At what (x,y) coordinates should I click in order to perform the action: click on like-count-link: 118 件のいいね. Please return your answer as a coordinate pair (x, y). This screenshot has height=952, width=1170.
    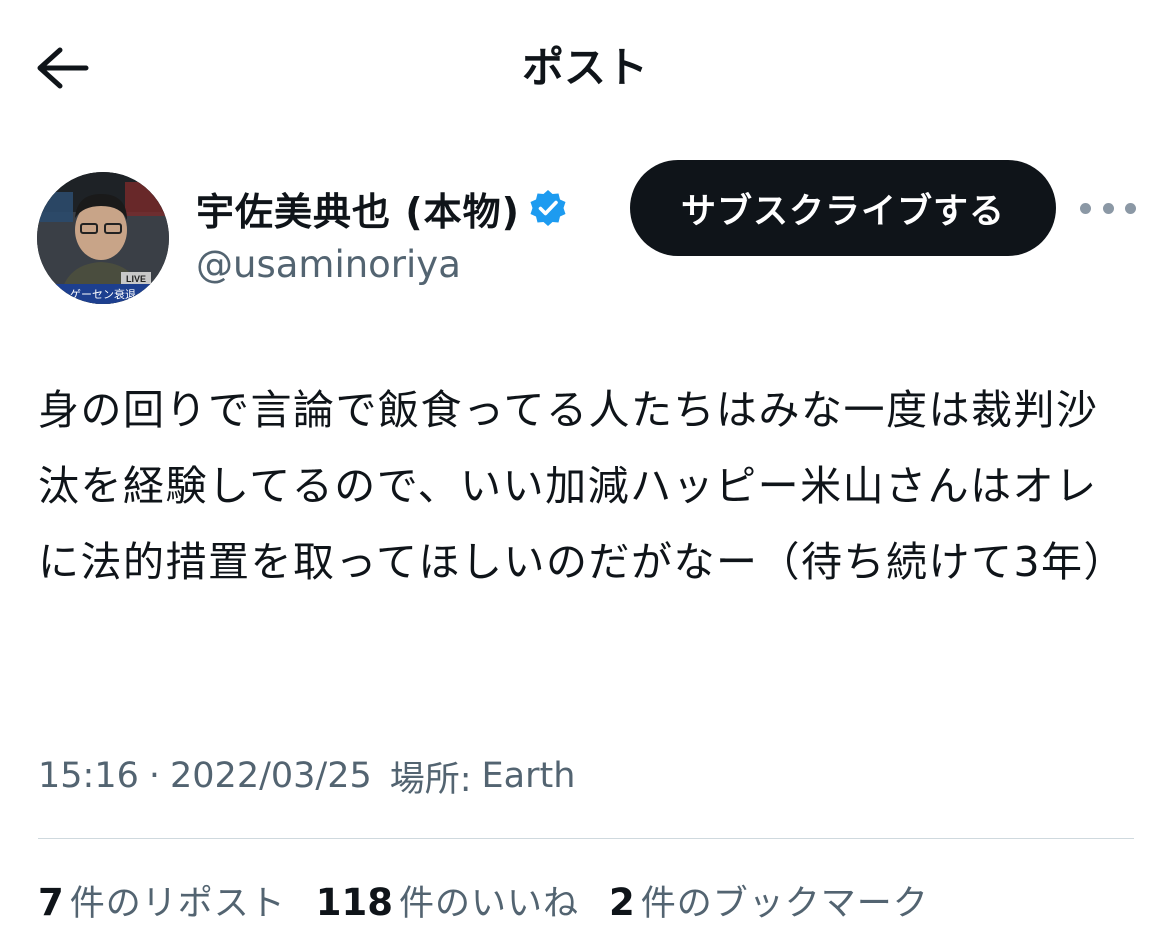
    Looking at the image, I should click on (447, 900).